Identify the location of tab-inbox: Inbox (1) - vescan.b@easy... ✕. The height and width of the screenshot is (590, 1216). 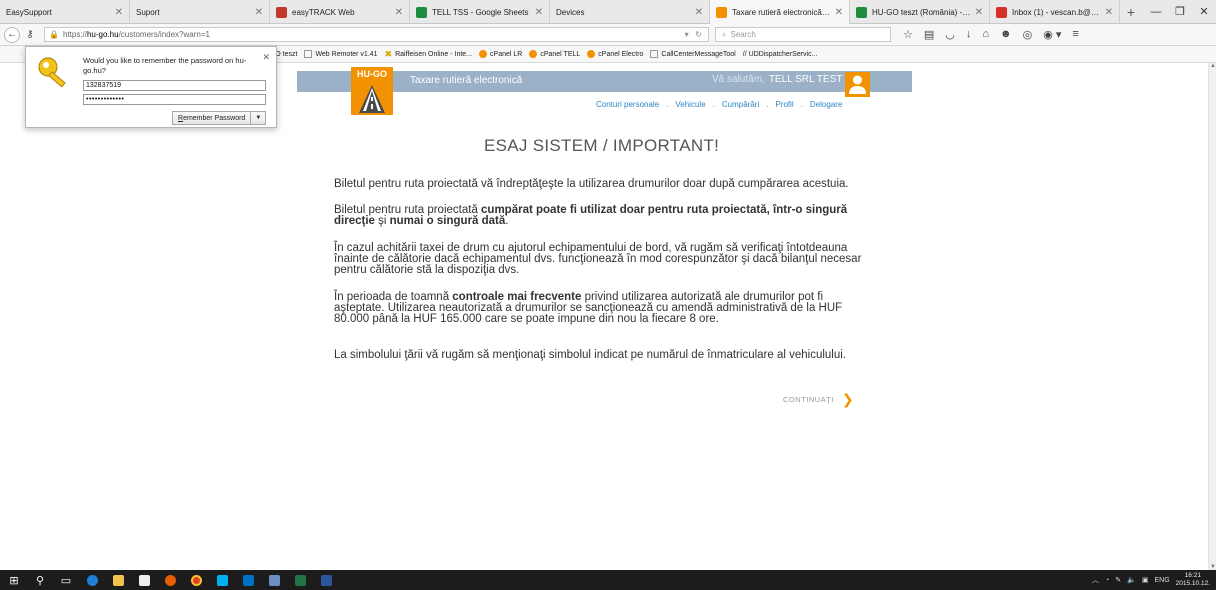
(1055, 12).